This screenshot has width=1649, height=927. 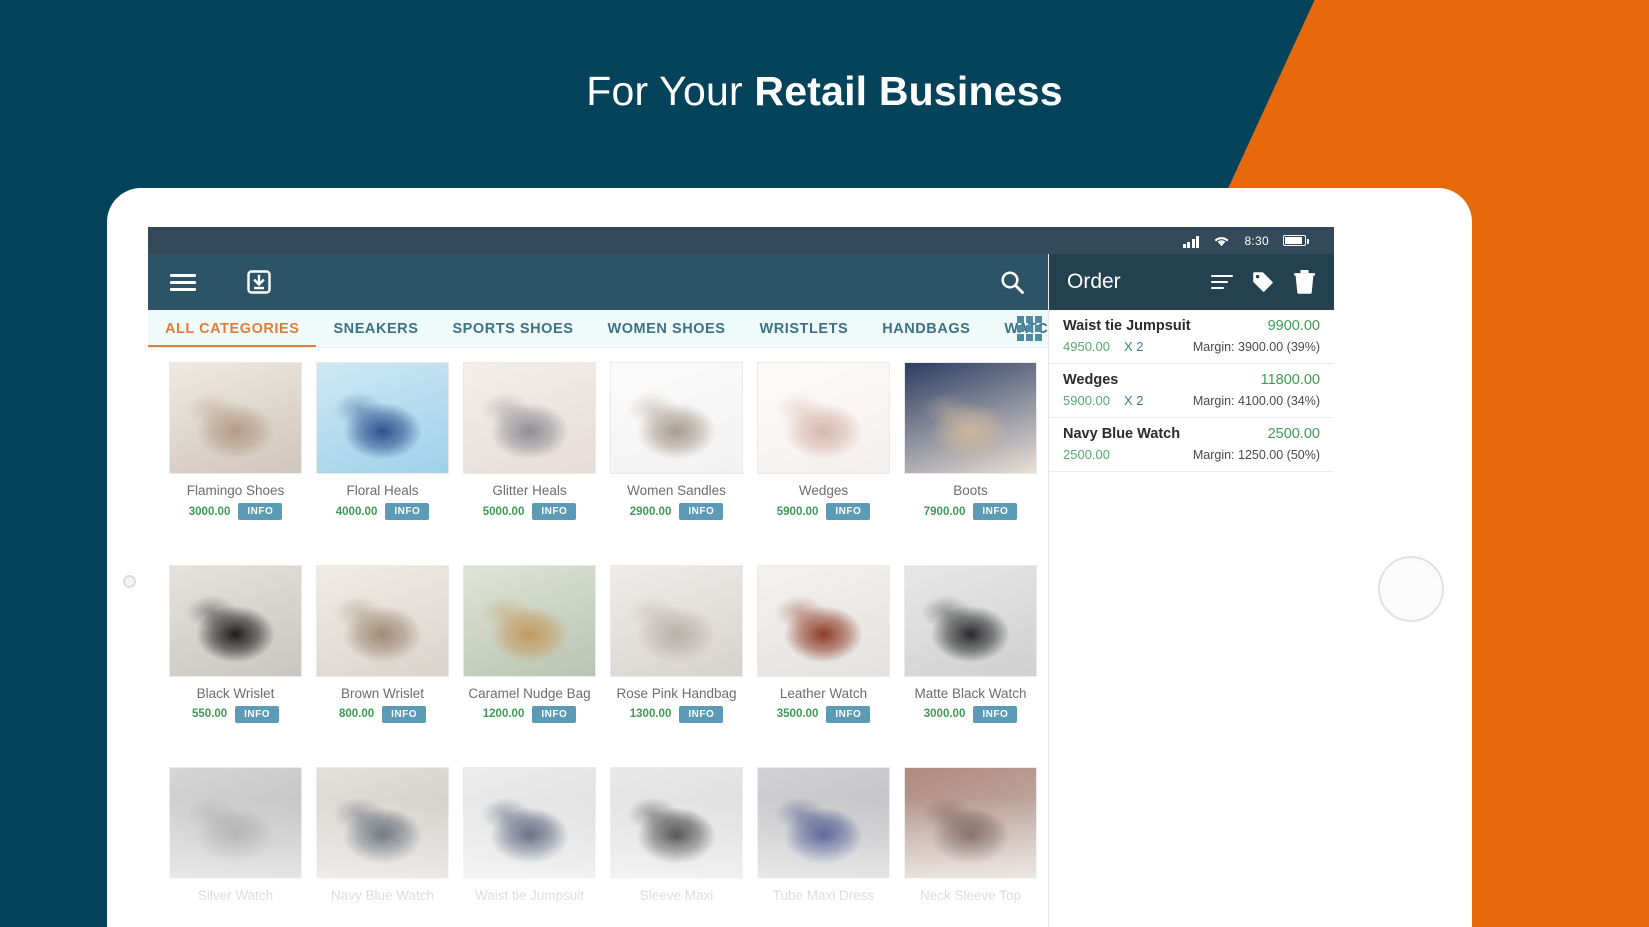 What do you see at coordinates (259, 282) in the screenshot?
I see `download-box-icon` at bounding box center [259, 282].